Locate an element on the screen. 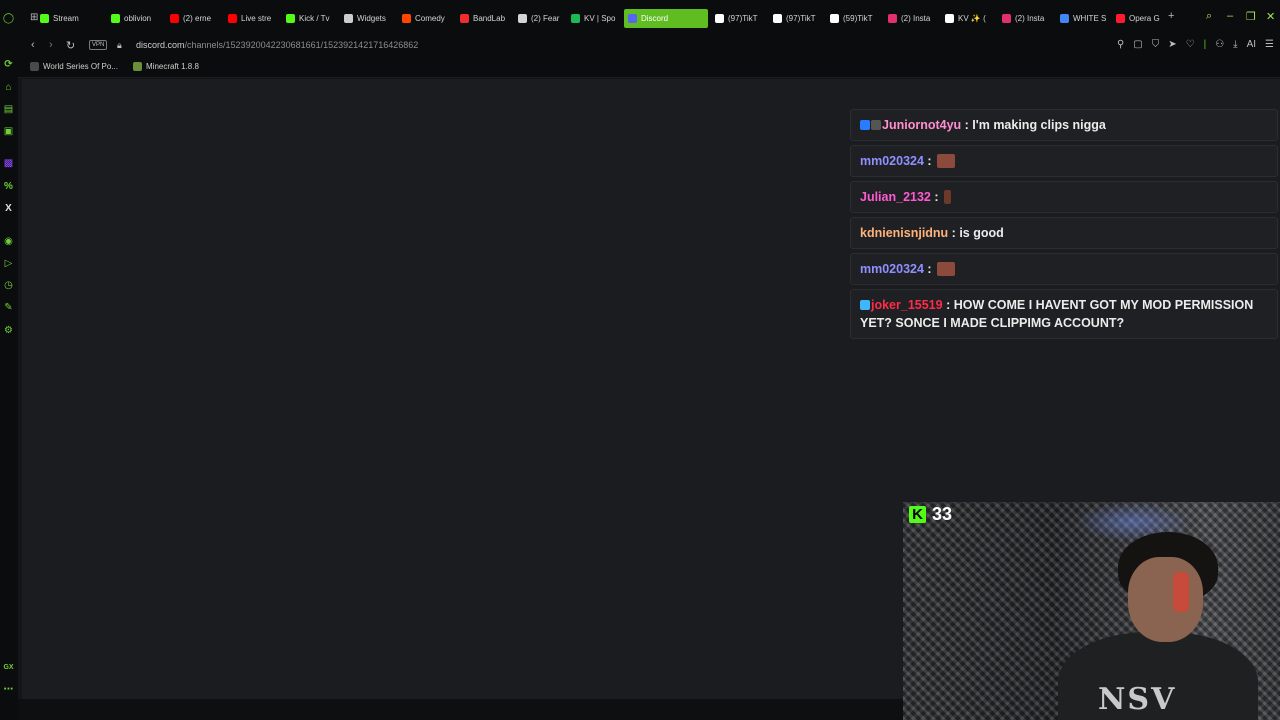 The height and width of the screenshot is (720, 1280). tab-16: (2) Insta is located at coordinates (1026, 18).